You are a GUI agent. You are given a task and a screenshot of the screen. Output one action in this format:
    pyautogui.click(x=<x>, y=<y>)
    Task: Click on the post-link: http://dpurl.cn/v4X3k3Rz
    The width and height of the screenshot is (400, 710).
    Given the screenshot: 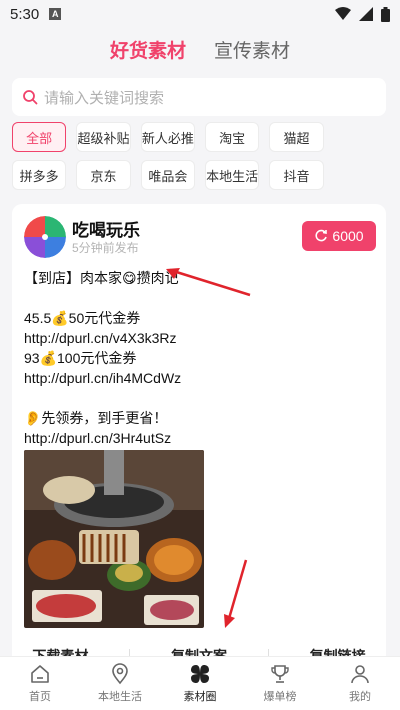 What is the action you would take?
    pyautogui.click(x=199, y=338)
    